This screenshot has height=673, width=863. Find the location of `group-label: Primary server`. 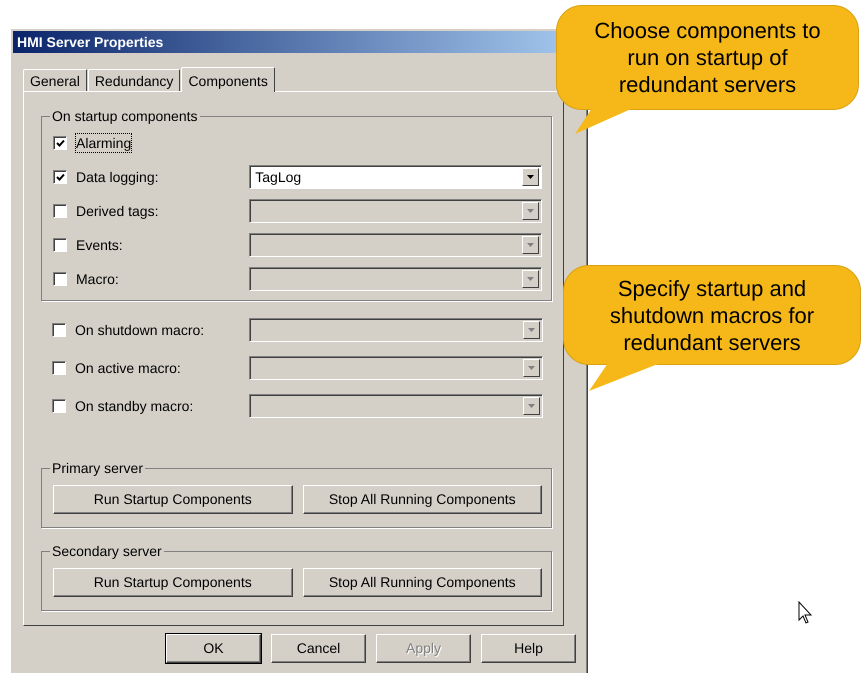

group-label: Primary server is located at coordinates (98, 468).